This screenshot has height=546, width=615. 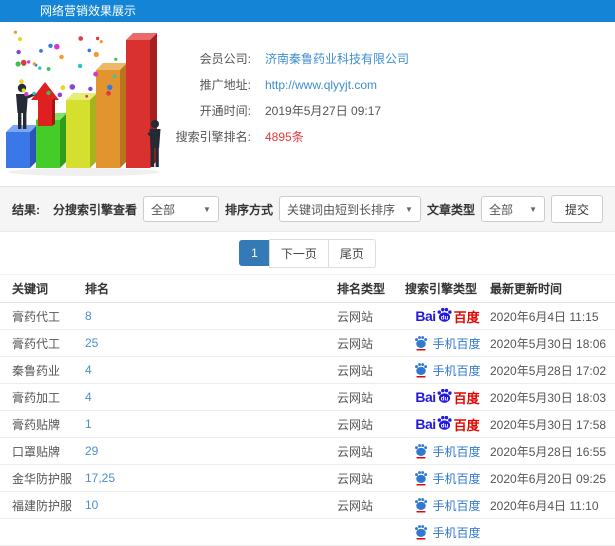 I want to click on results-filter-bar: 结果: 分搜索引擎查看 全部 ▼ 排序方式 关键词由短到长排序 ▼ 文章类型 全部 ▼ 提交, so click(x=307, y=209).